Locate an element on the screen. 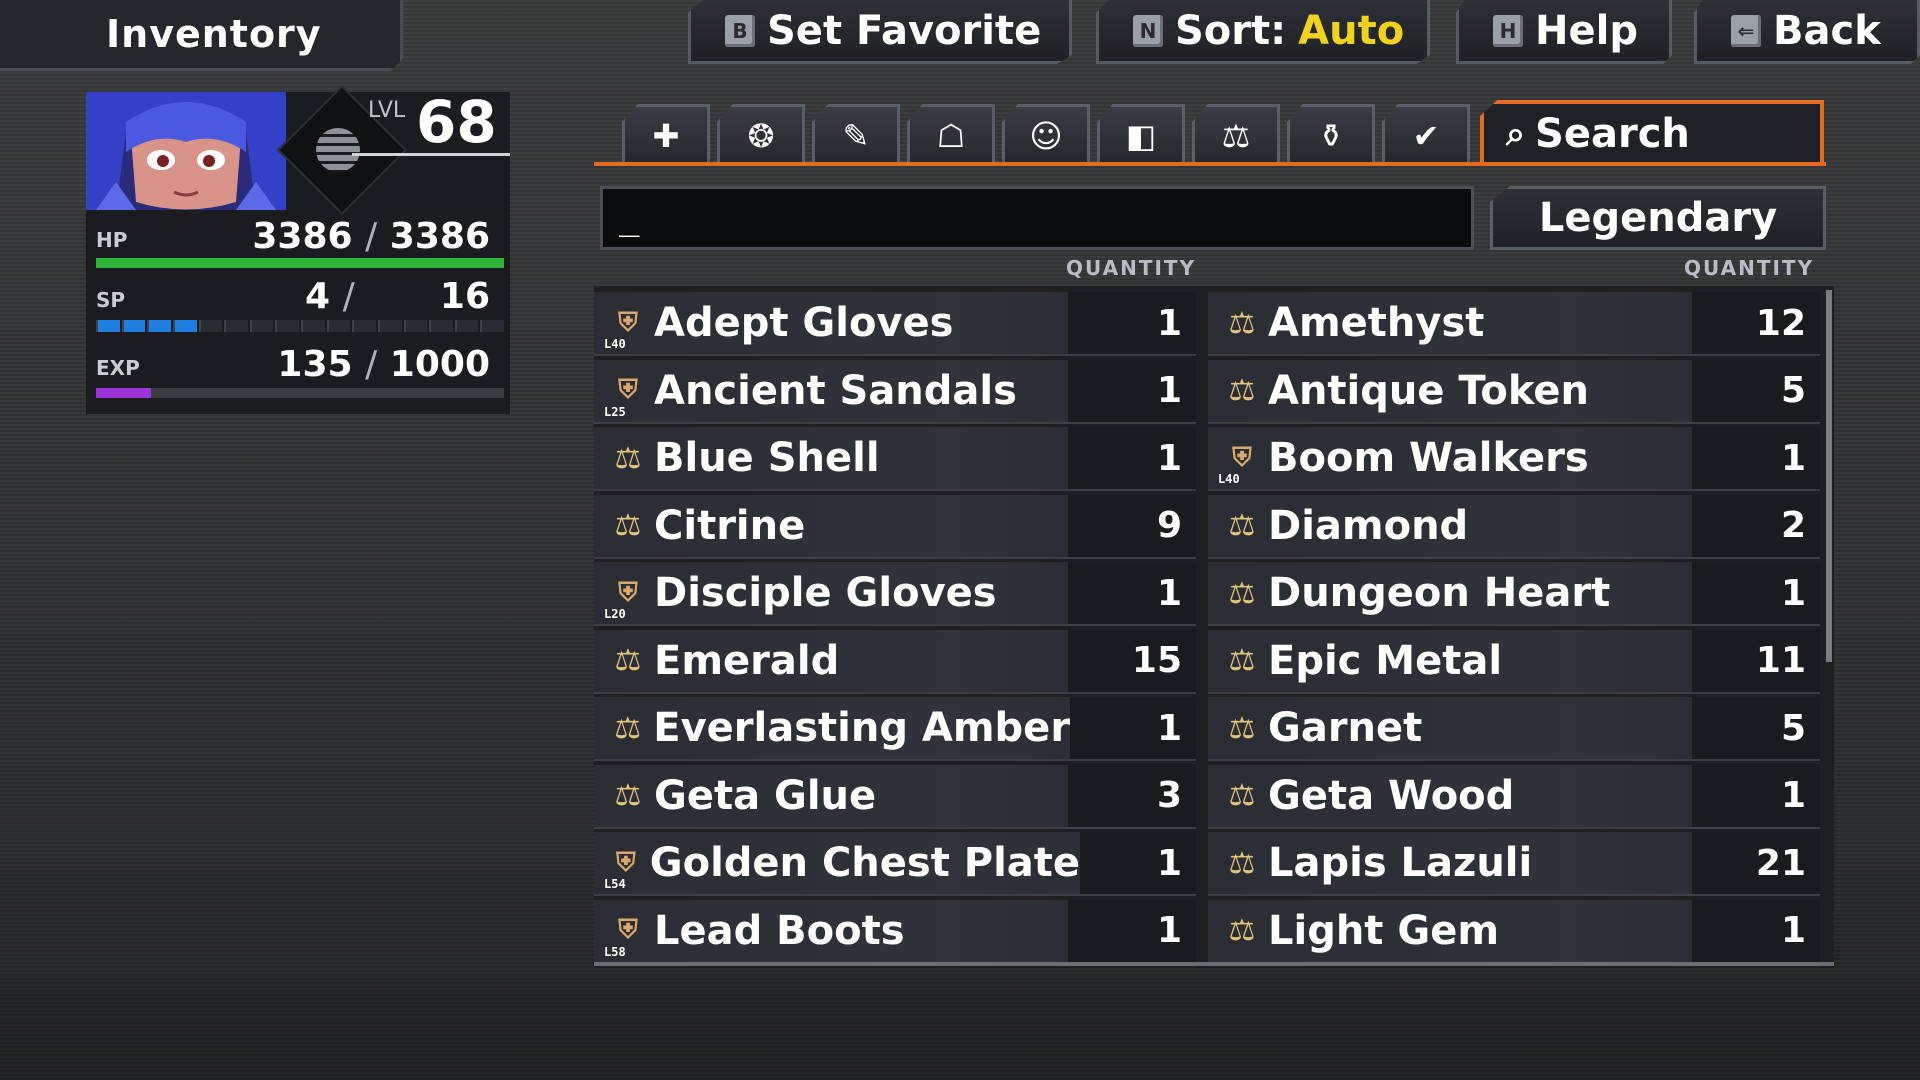  list-item: ⚖ Epic Metal 11 is located at coordinates (1514, 661).